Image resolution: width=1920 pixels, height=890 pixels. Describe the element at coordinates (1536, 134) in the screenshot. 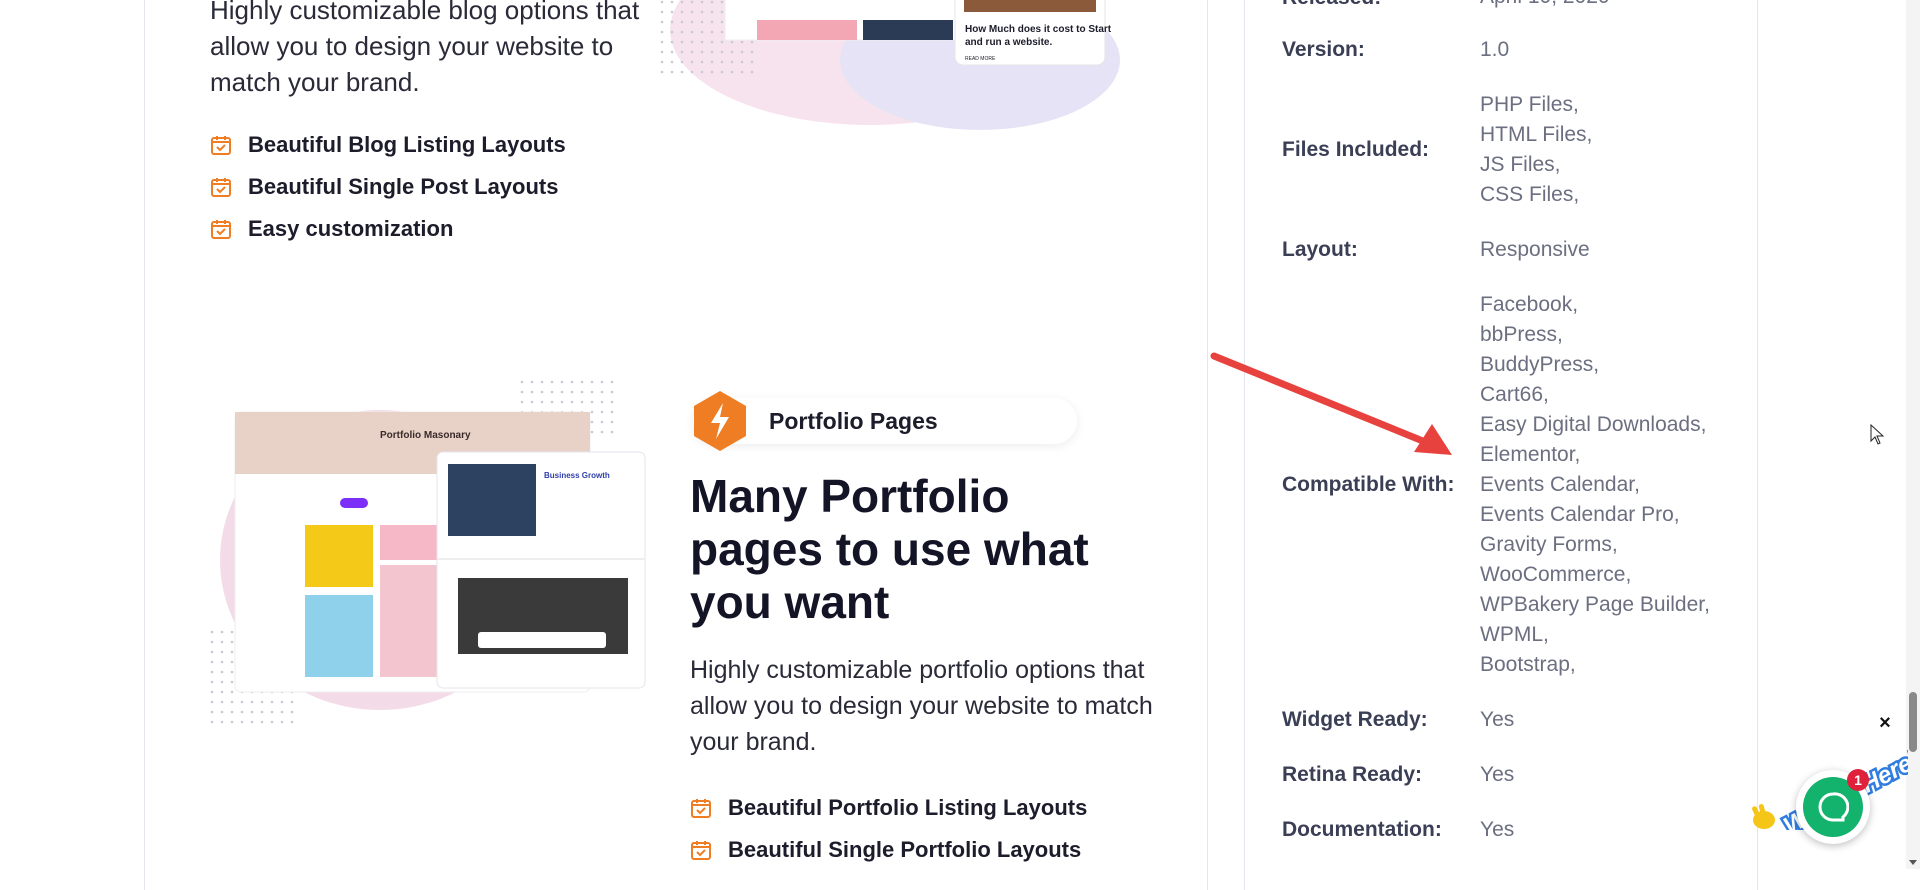

I see `files-item: HTML Files,` at that location.